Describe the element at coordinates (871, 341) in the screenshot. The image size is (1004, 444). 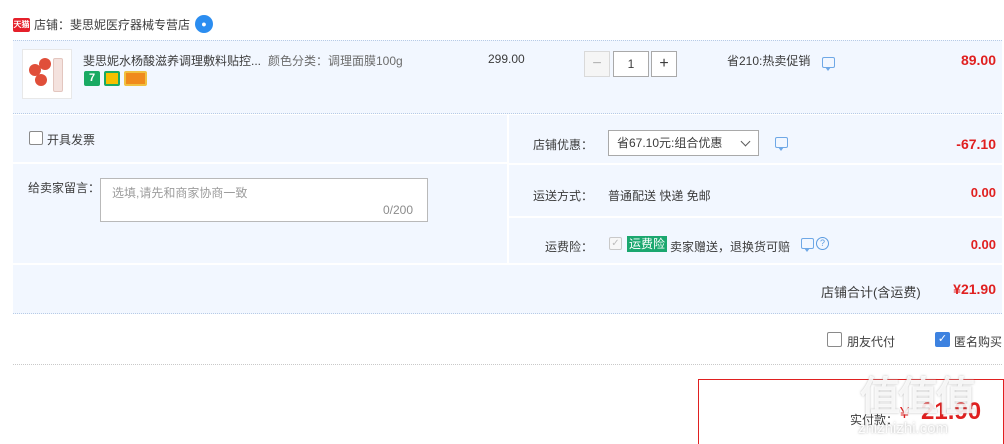
I see `friend-pay-label: 朋友代付` at that location.